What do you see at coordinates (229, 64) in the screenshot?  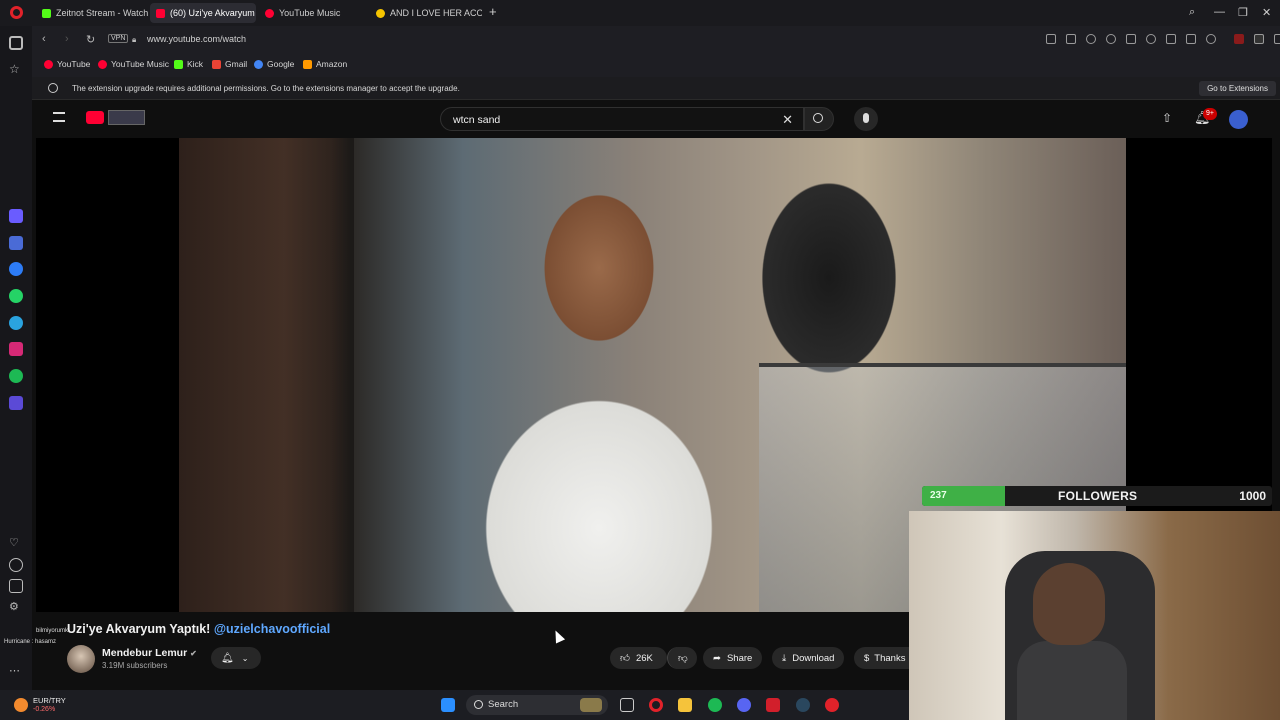 I see `bookmark-gmail: Gmail` at bounding box center [229, 64].